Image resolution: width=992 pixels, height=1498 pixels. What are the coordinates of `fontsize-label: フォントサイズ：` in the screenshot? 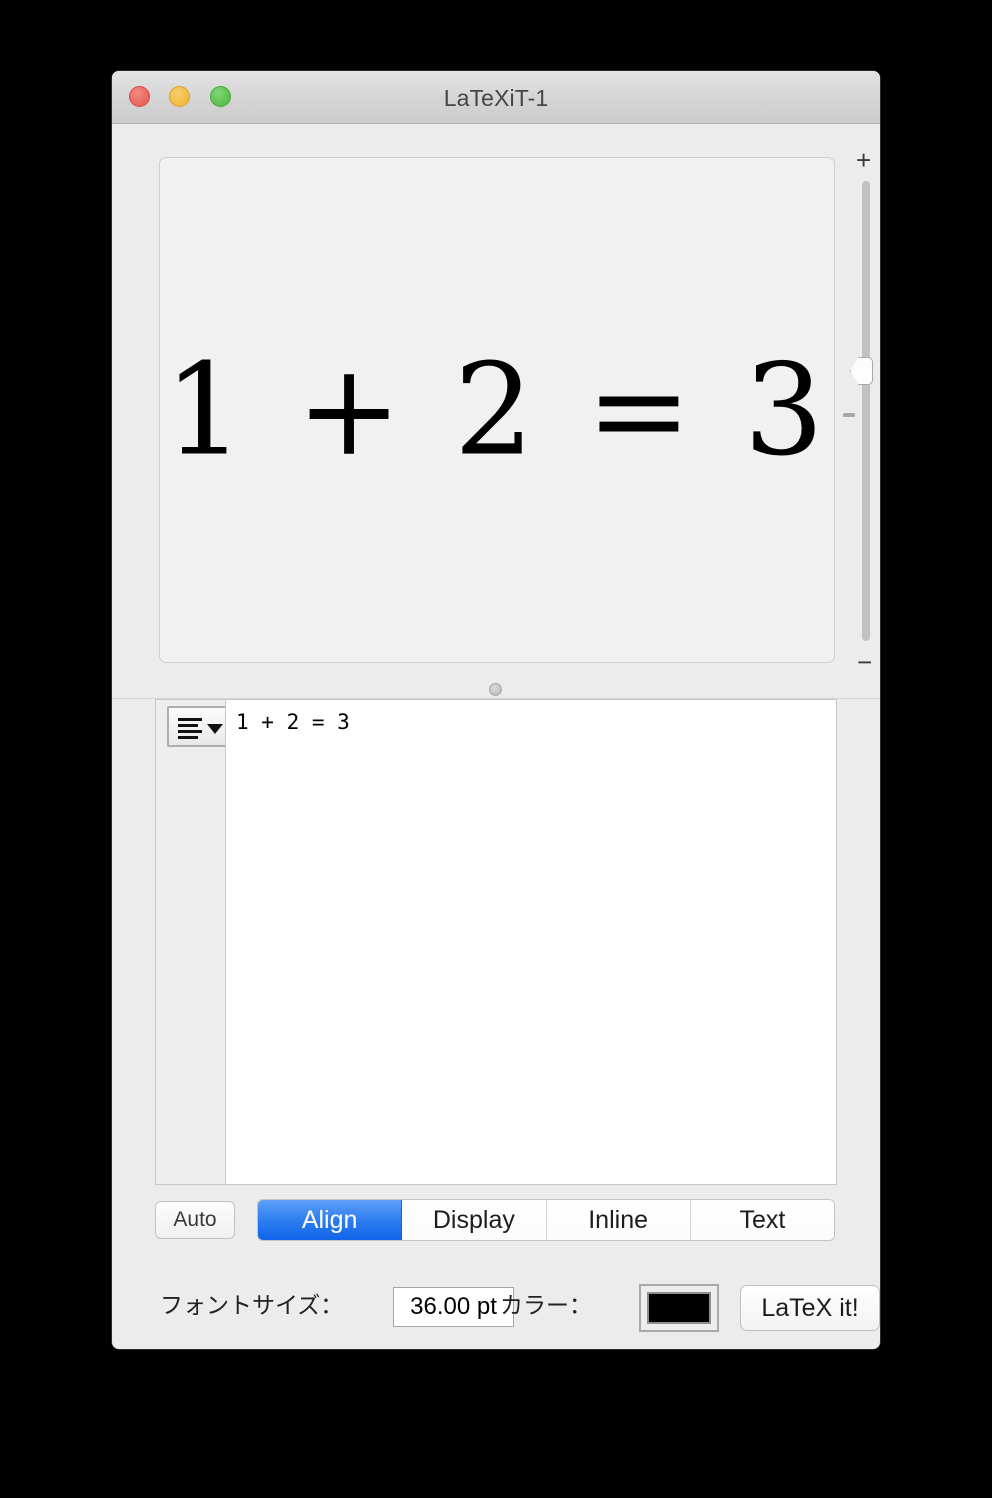 It's located at (252, 1305).